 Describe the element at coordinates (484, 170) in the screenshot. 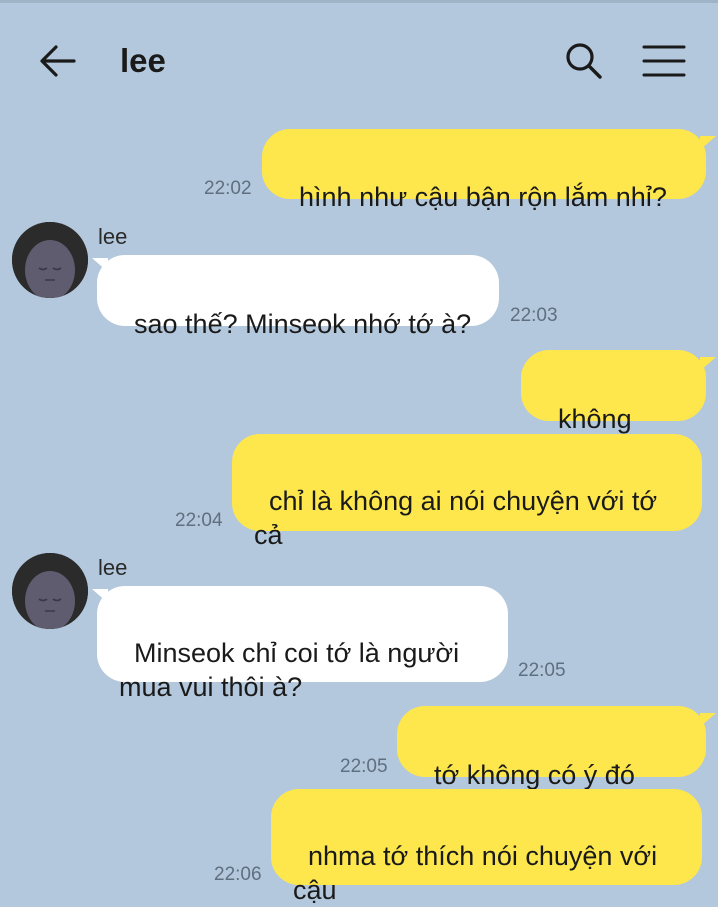

I see `my-message-bubble: hình như cậu bận rộn lắm nhỉ?` at that location.